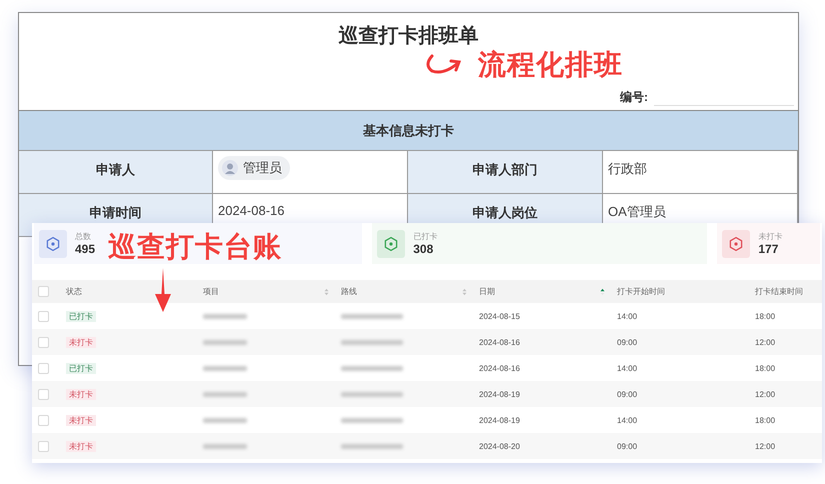 This screenshot has height=484, width=825. Describe the element at coordinates (627, 169) in the screenshot. I see `field-value: 行政部` at that location.